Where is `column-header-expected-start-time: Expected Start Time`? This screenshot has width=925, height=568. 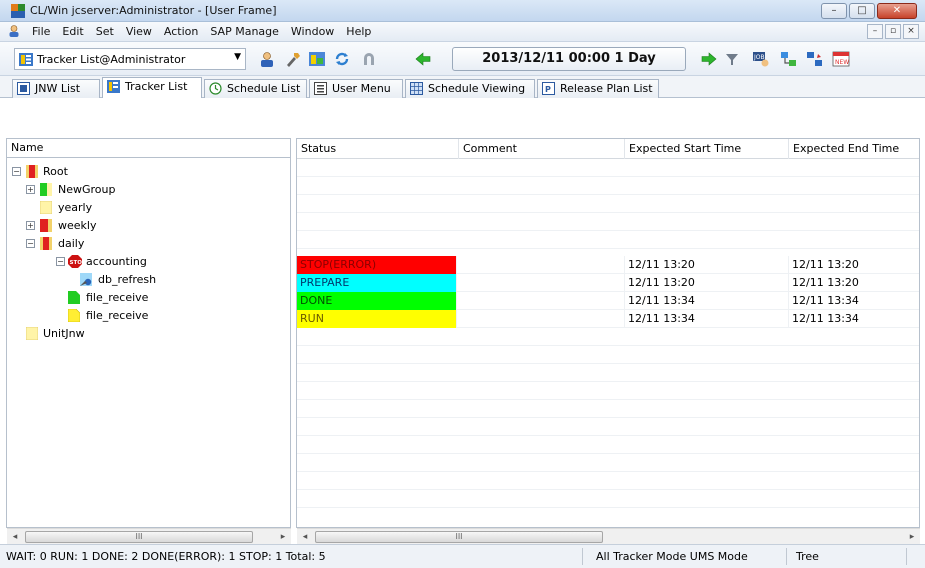 column-header-expected-start-time: Expected Start Time is located at coordinates (707, 149).